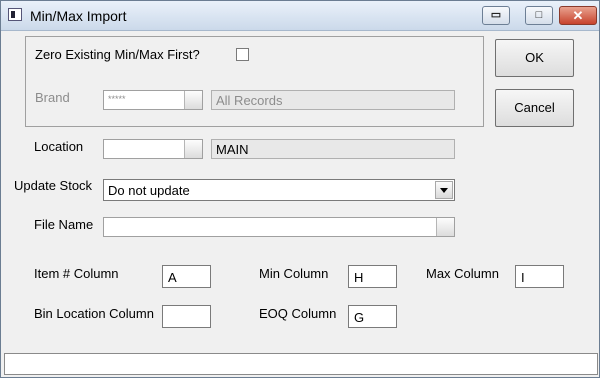  Describe the element at coordinates (172, 277) in the screenshot. I see `item-column-value: A` at that location.